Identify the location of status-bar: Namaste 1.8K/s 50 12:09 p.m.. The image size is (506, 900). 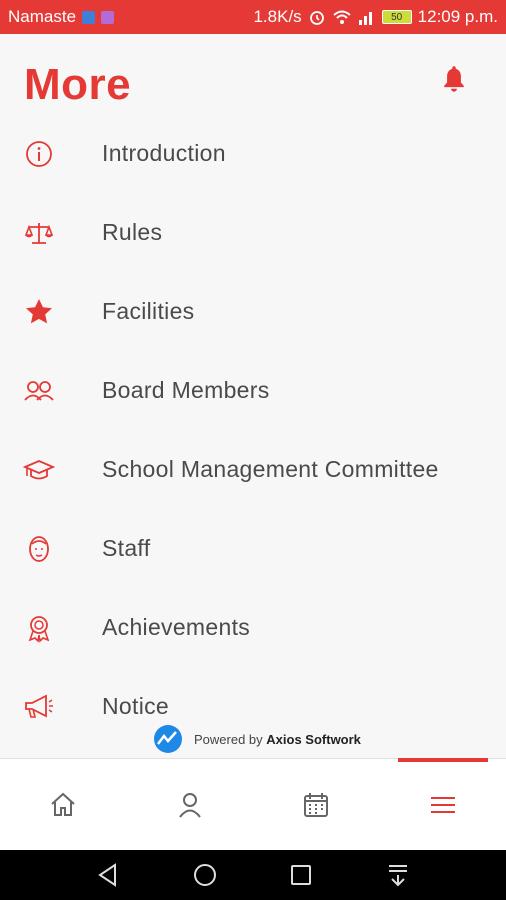
(253, 17).